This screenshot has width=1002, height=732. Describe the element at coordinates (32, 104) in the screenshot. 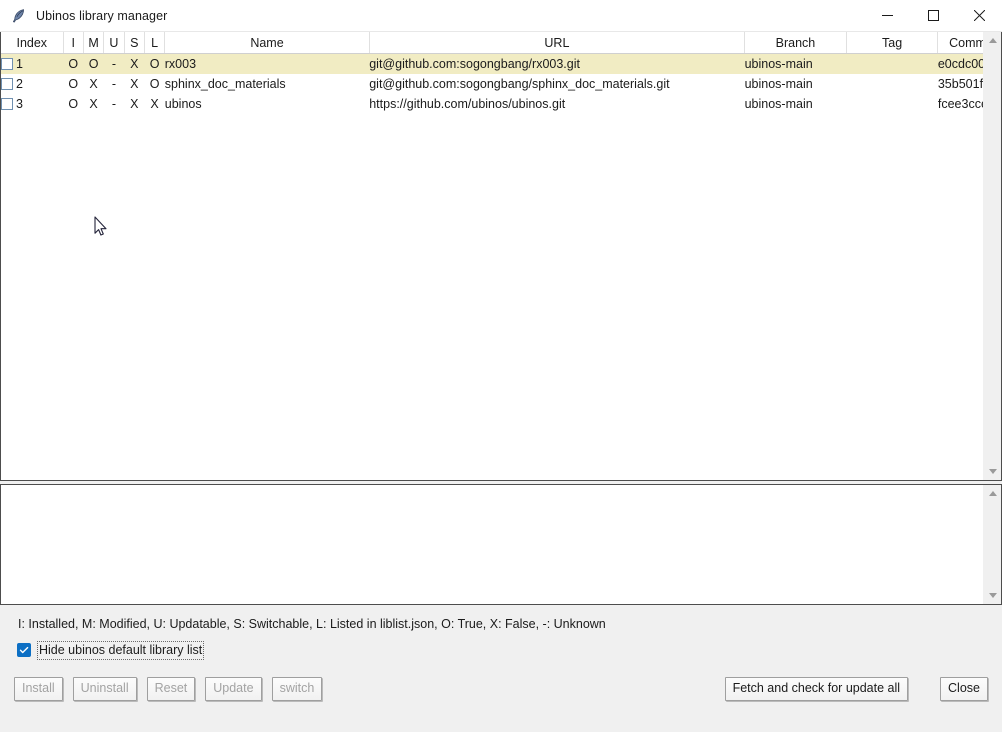

I see `row-index-cell: 3` at that location.